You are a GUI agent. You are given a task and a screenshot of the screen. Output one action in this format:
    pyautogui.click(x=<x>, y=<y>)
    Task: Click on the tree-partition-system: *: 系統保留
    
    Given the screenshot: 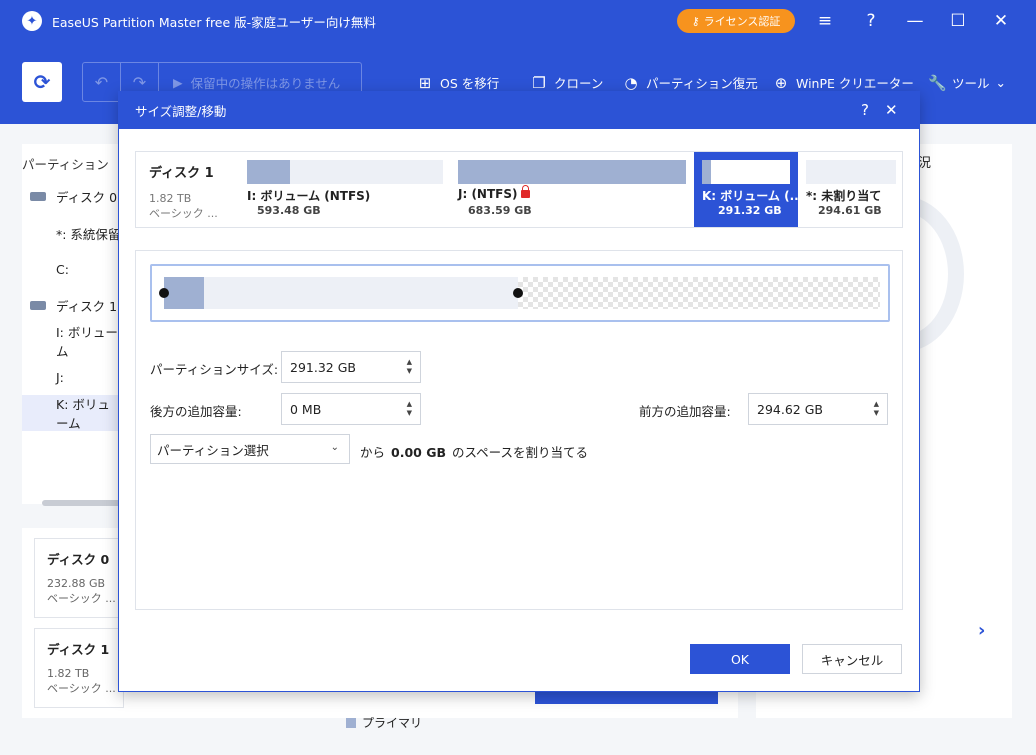 What is the action you would take?
    pyautogui.click(x=72, y=233)
    